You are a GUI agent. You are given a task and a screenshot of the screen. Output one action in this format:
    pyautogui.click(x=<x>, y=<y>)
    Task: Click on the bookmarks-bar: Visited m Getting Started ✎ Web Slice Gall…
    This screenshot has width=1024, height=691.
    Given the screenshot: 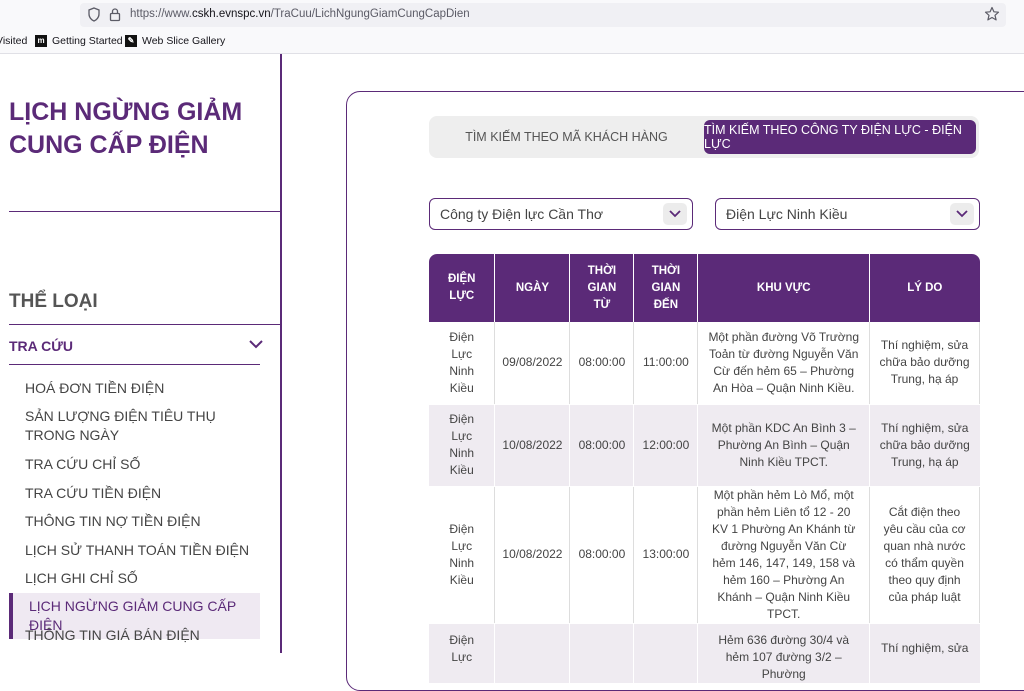 What is the action you would take?
    pyautogui.click(x=512, y=42)
    